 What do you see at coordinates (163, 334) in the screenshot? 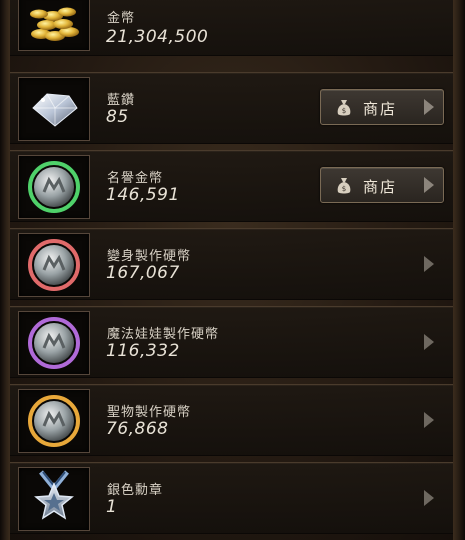
I see `currency-name: 魔法娃娃製作硬幣` at bounding box center [163, 334].